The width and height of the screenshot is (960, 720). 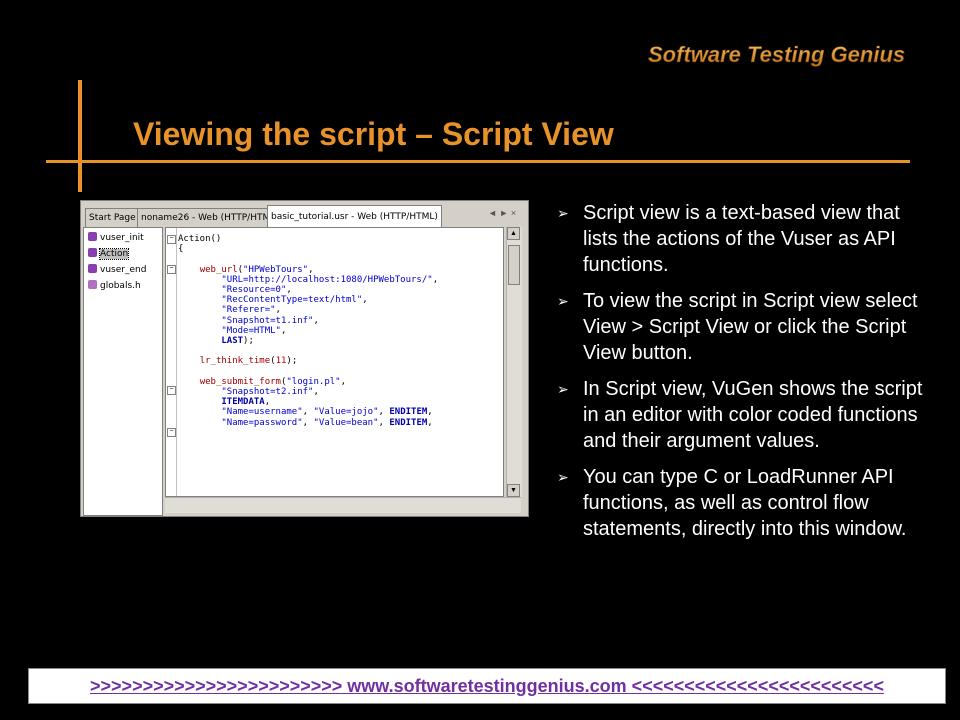 I want to click on scroll-up-icon: ▲, so click(x=513, y=233).